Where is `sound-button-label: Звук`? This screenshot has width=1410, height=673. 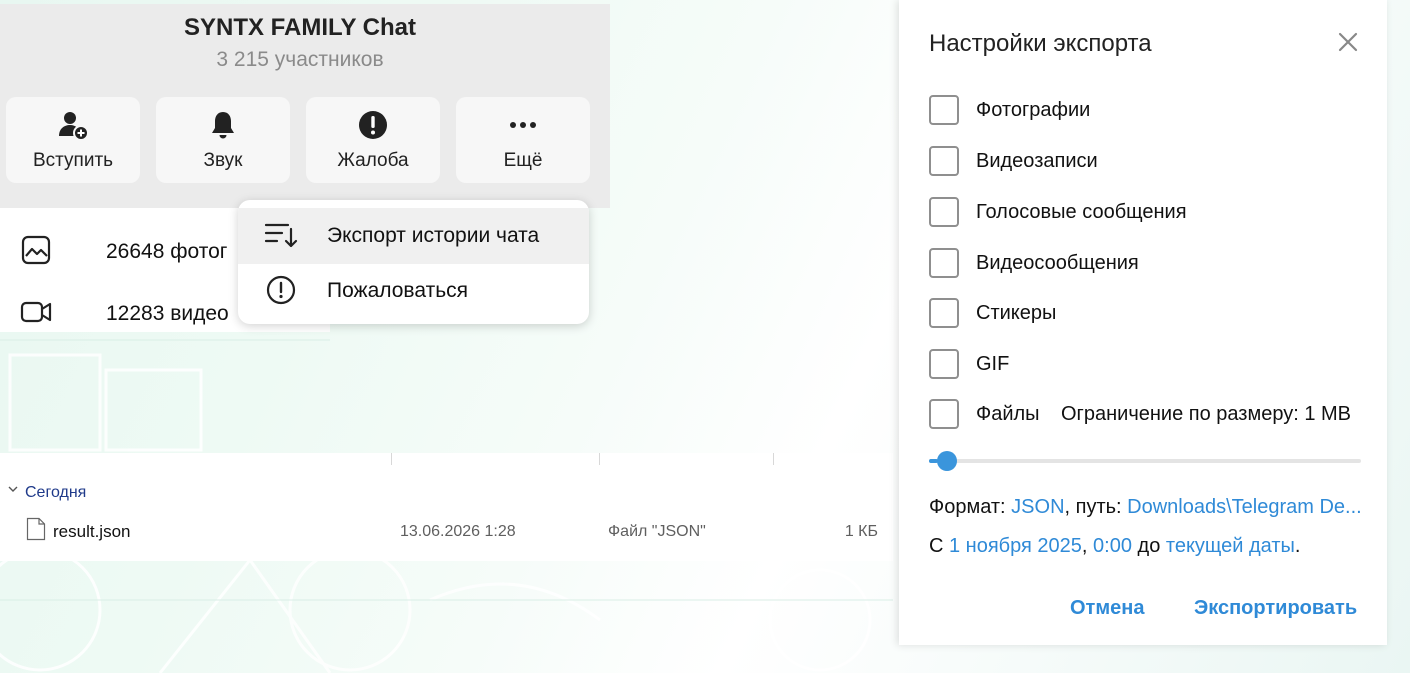
sound-button-label: Звук is located at coordinates (223, 160).